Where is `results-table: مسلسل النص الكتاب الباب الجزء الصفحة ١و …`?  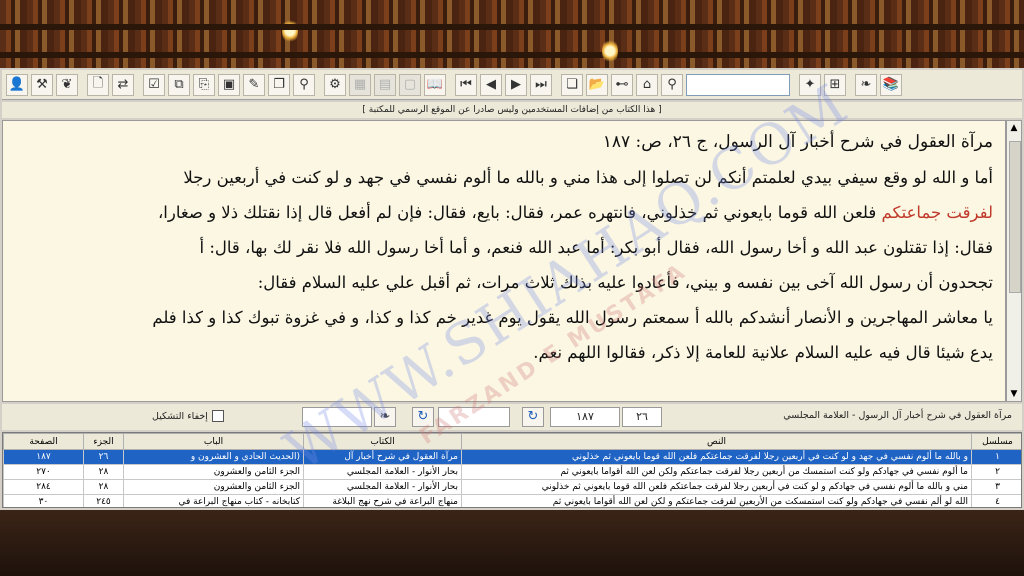
results-table: مسلسل النص الكتاب الباب الجزء الصفحة ١و … is located at coordinates (512, 470).